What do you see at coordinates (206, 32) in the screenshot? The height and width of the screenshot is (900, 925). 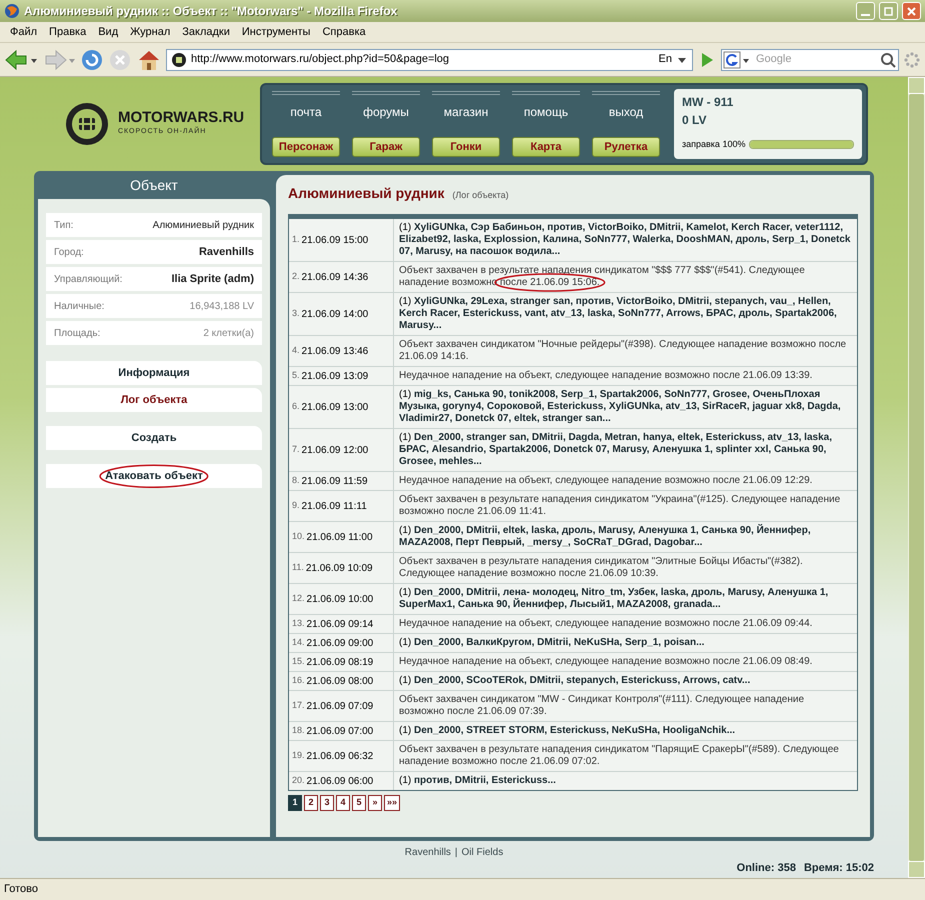 I see `menu-item: Закладки` at bounding box center [206, 32].